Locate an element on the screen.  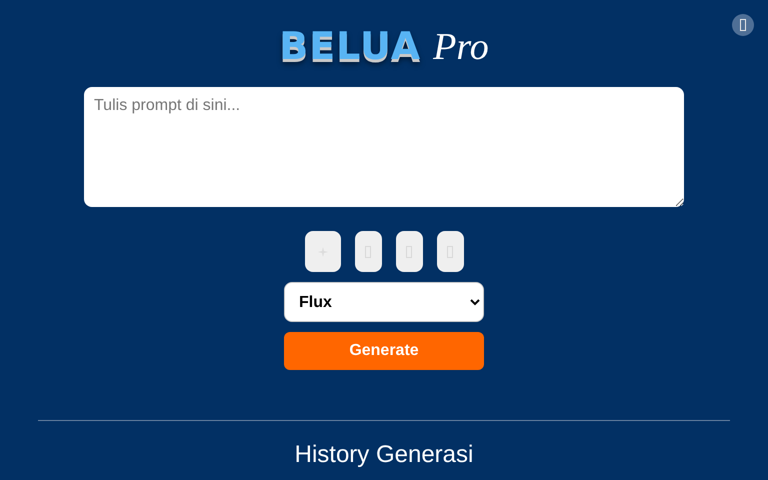
model-select: Flux is located at coordinates (384, 302).